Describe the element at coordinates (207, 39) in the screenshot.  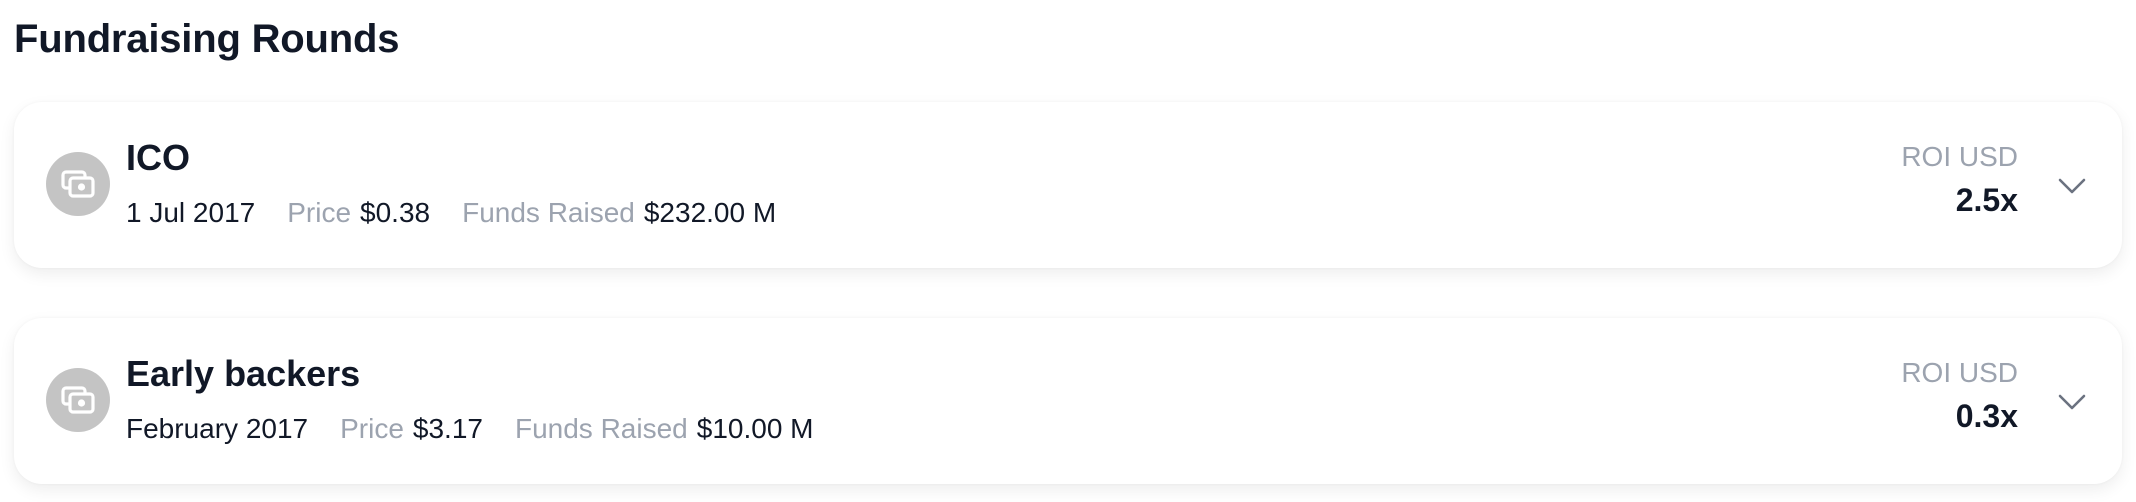
I see `section-title: Fundraising Rounds` at that location.